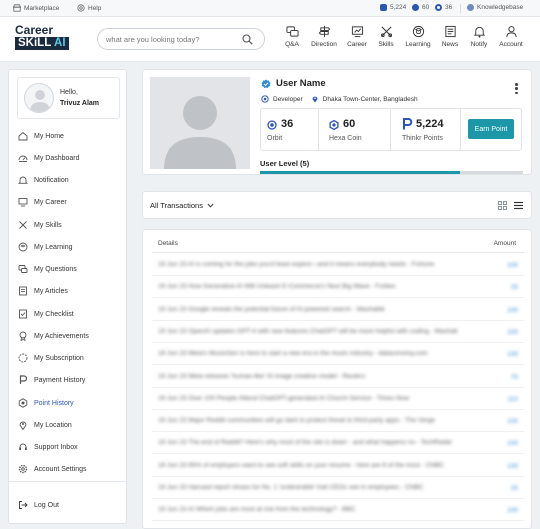 The image size is (540, 529). Describe the element at coordinates (17, 8) in the screenshot. I see `store-icon` at that location.